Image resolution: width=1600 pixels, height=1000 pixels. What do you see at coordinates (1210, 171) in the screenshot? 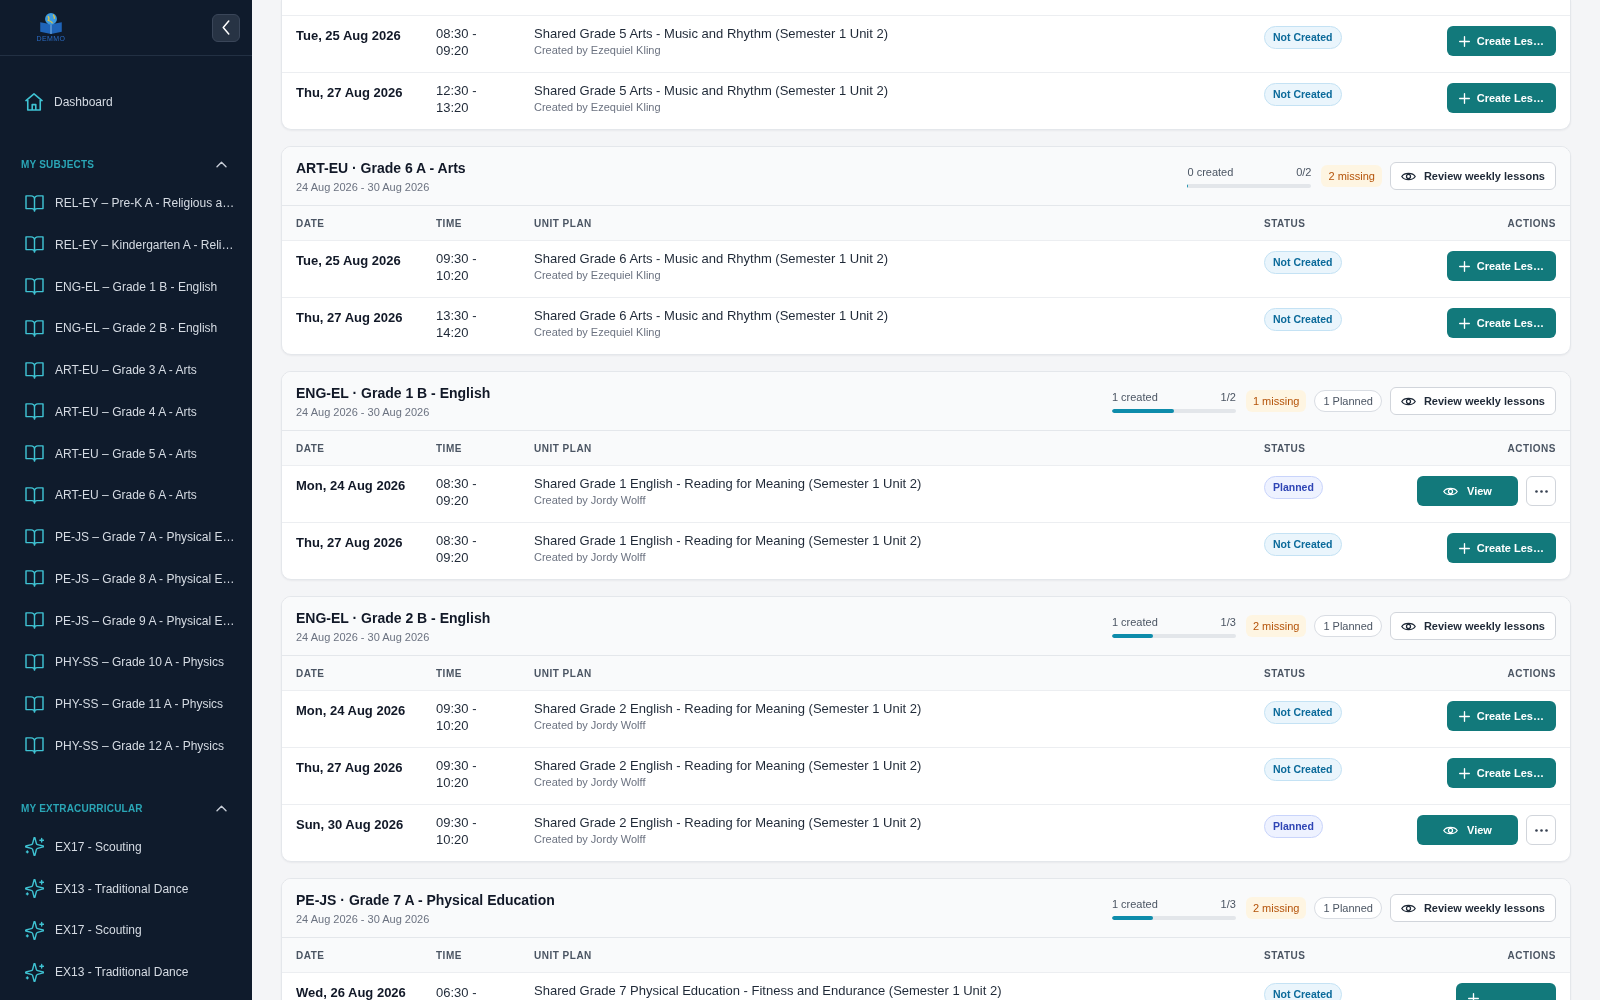
I see `progress-label: 0 created` at bounding box center [1210, 171].